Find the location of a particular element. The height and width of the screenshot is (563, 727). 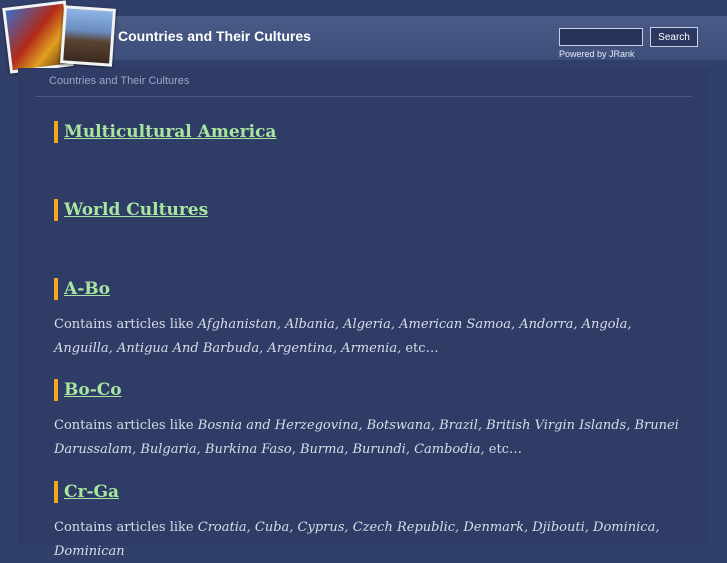

section-world-cultures: World Cultures is located at coordinates (369, 210).